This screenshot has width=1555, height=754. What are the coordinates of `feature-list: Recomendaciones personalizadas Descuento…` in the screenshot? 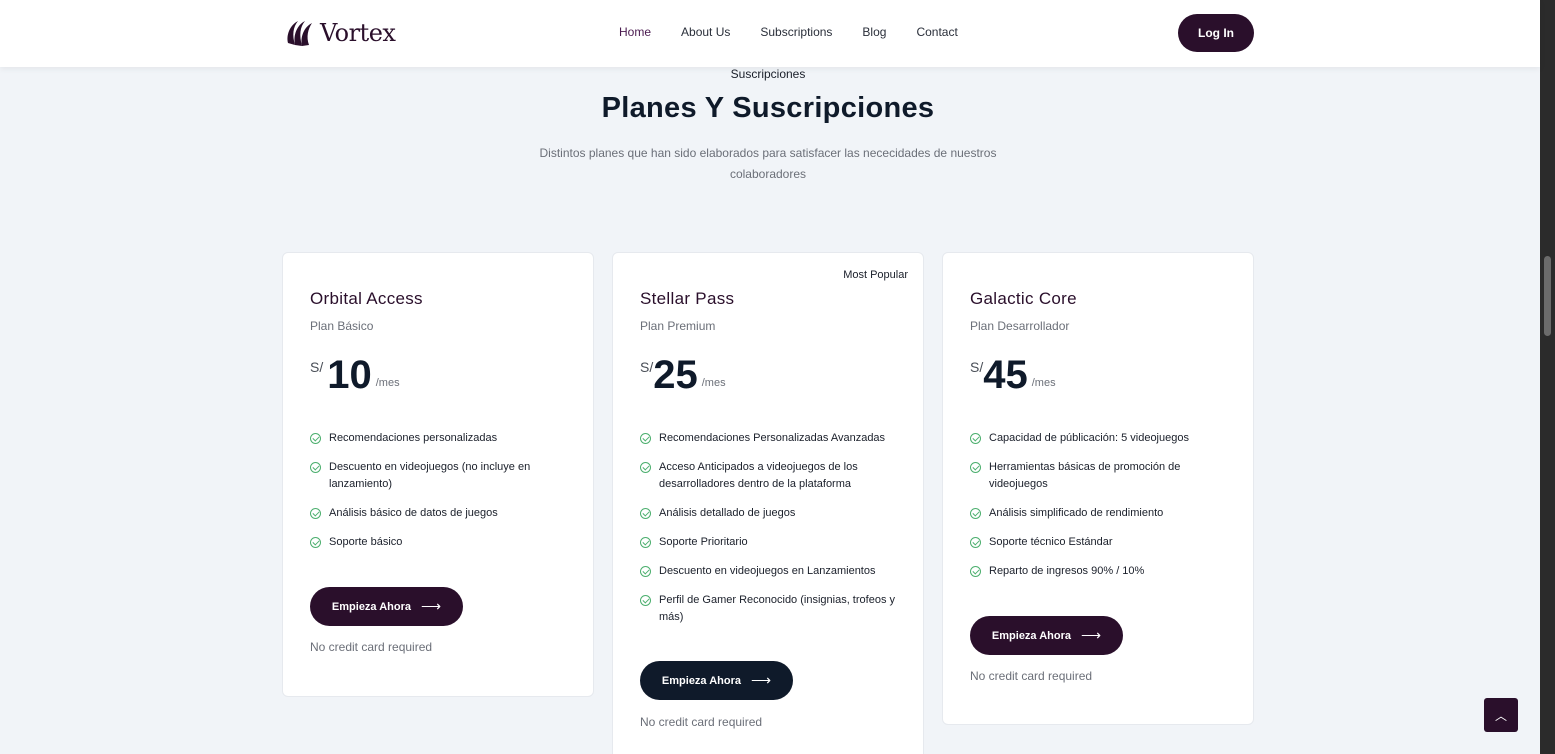 It's located at (442, 496).